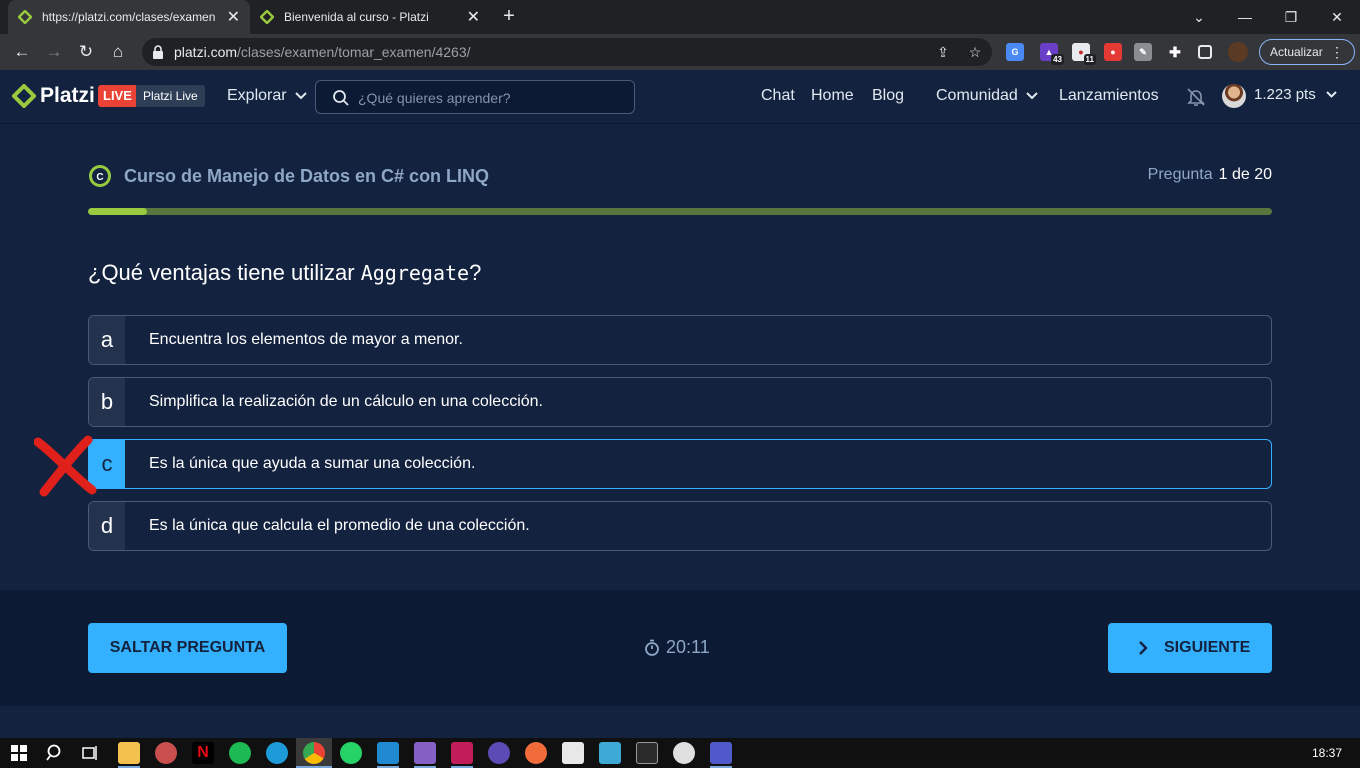  What do you see at coordinates (462, 753) in the screenshot?
I see `rider-icon` at bounding box center [462, 753].